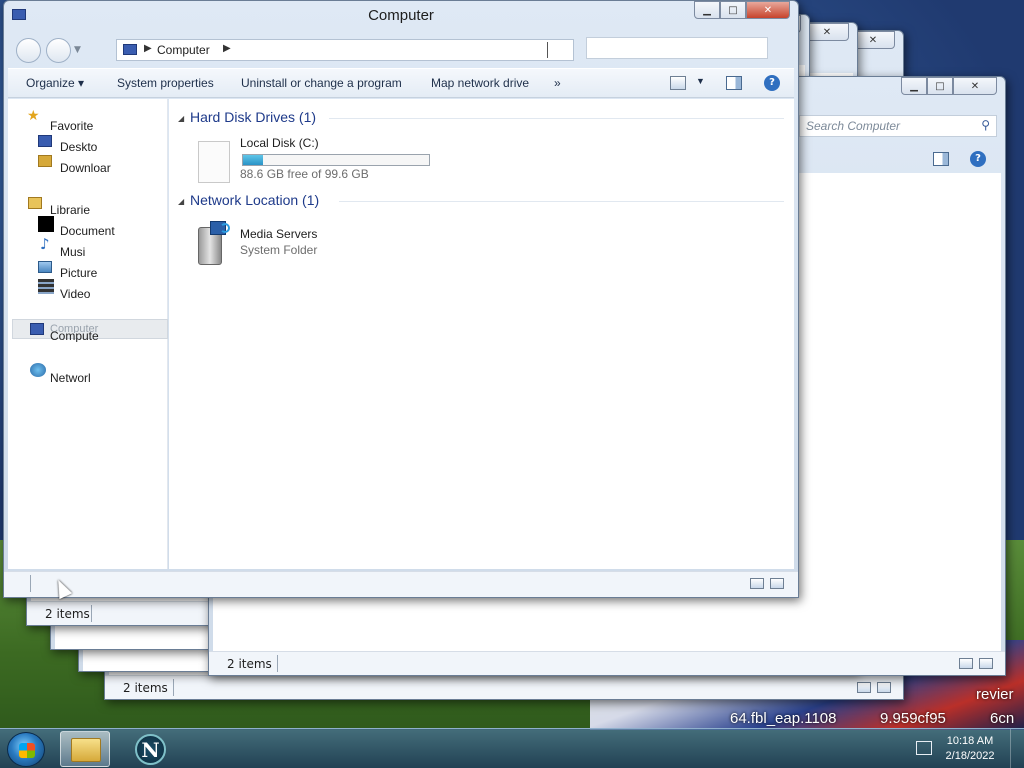  I want to click on nav-pictures: Picture, so click(84, 272).